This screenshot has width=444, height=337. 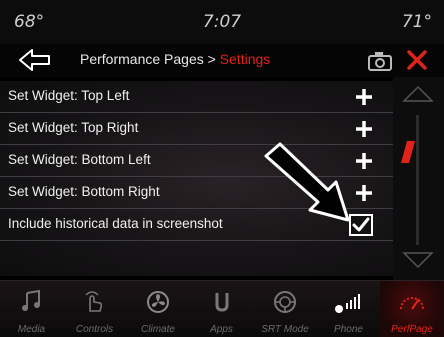 I want to click on row-label: Include historical data in screenshot, so click(x=115, y=223).